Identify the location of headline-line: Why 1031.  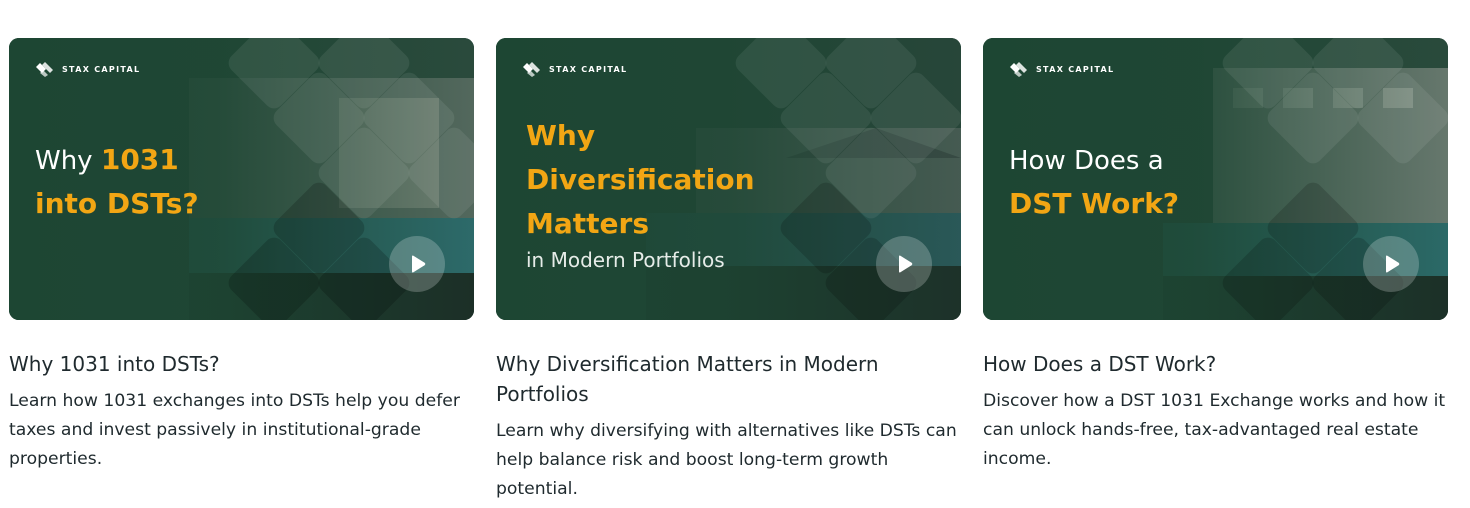
(117, 162).